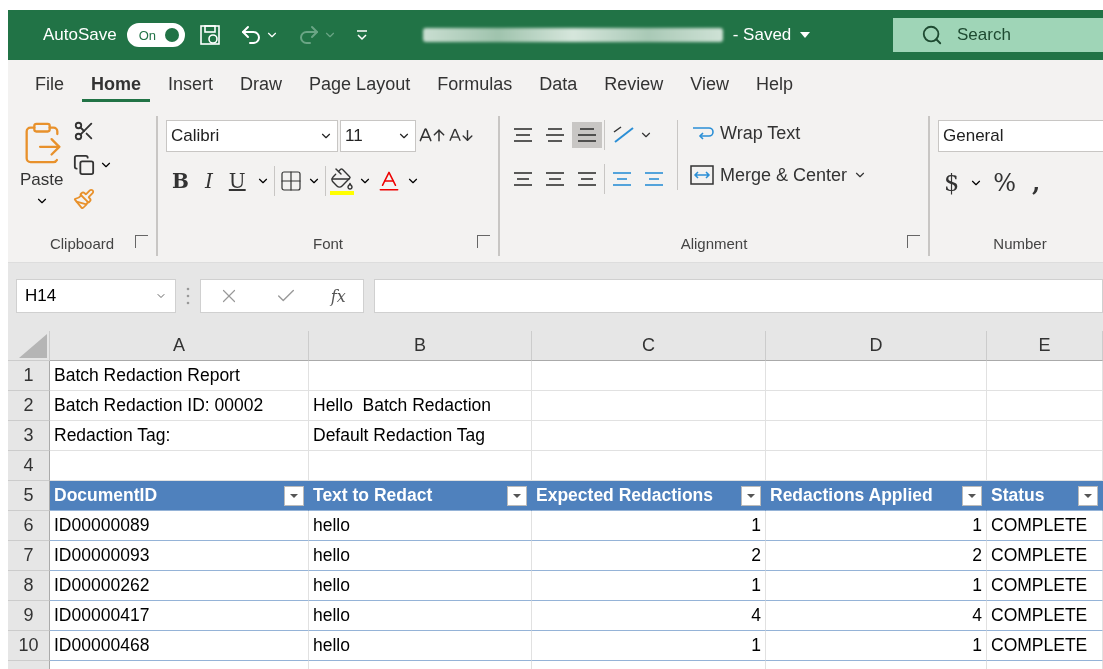  I want to click on ribbon-tab: Data, so click(558, 85).